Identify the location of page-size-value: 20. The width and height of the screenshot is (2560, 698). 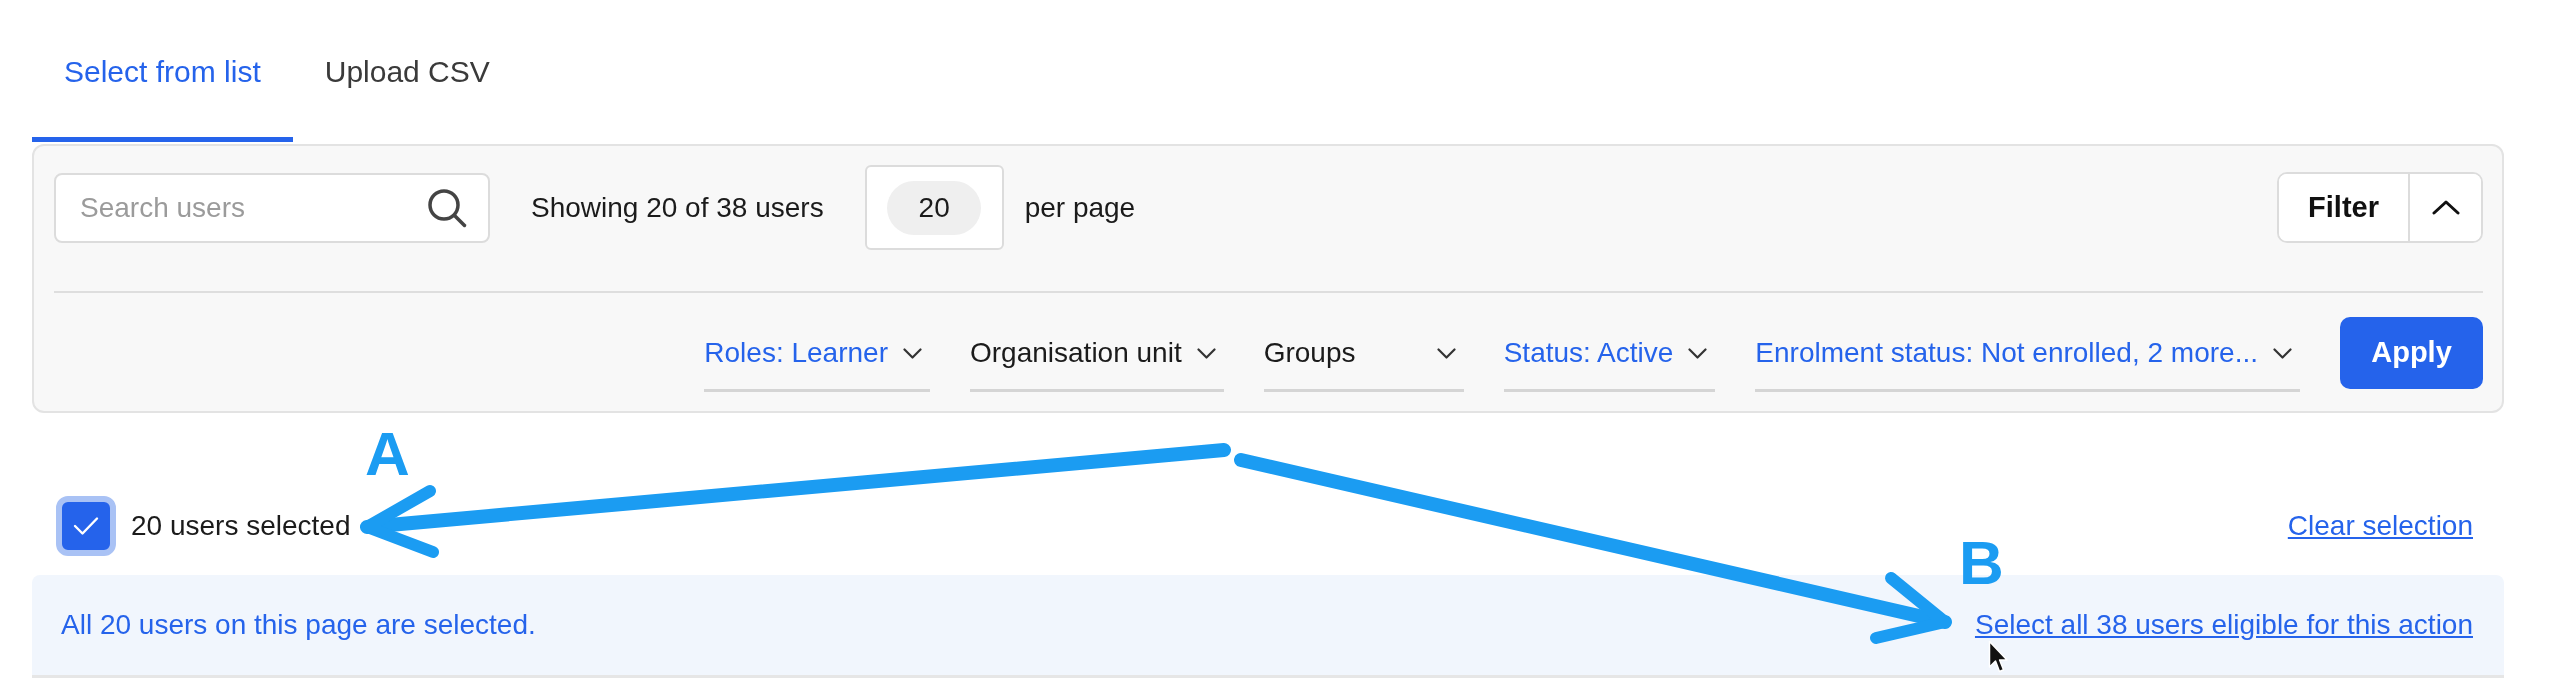
(934, 207).